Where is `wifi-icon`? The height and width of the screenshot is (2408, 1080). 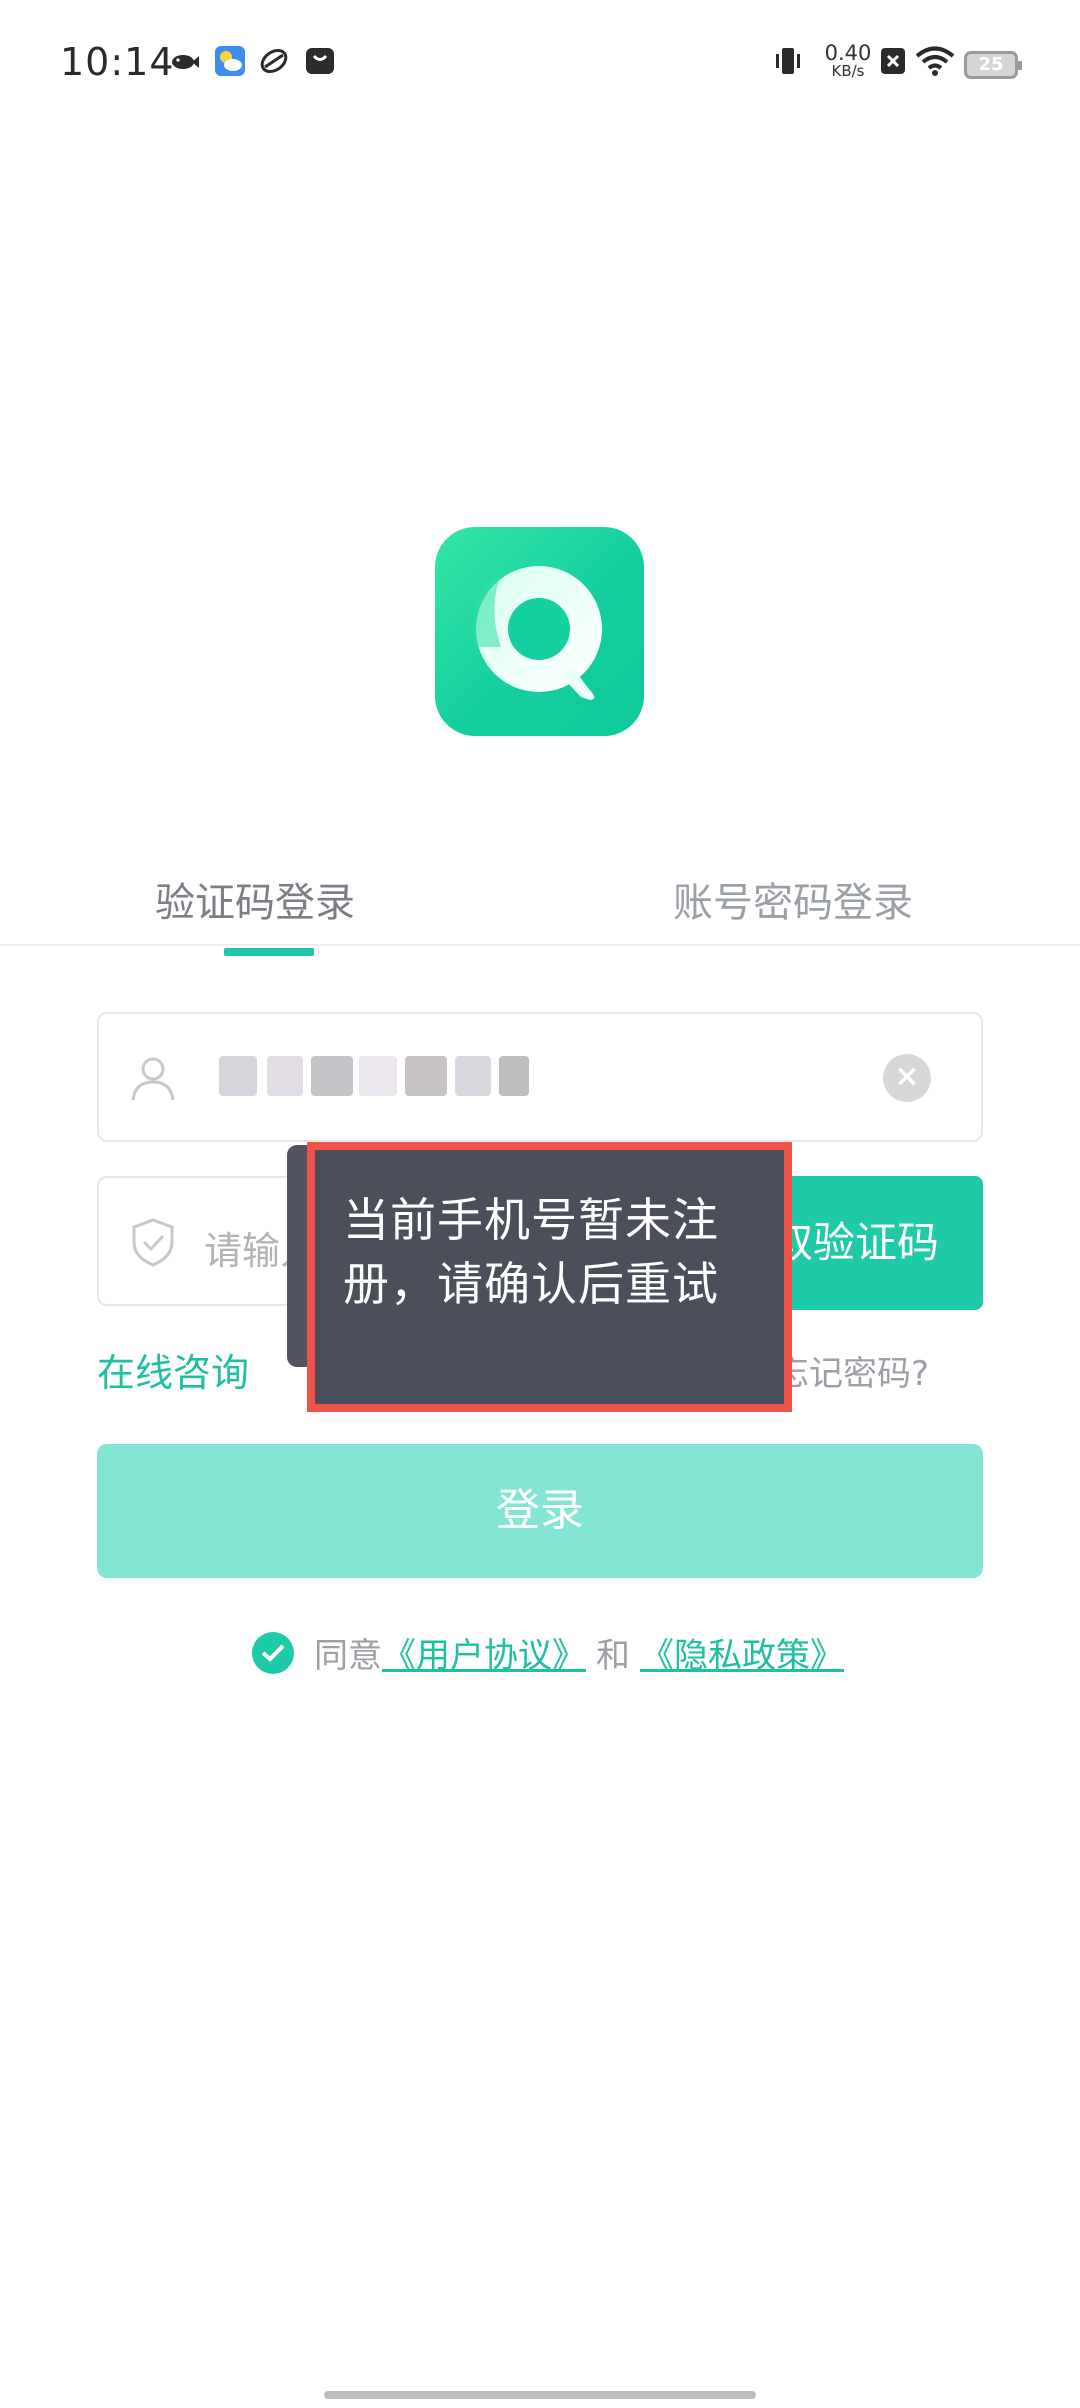
wifi-icon is located at coordinates (935, 61).